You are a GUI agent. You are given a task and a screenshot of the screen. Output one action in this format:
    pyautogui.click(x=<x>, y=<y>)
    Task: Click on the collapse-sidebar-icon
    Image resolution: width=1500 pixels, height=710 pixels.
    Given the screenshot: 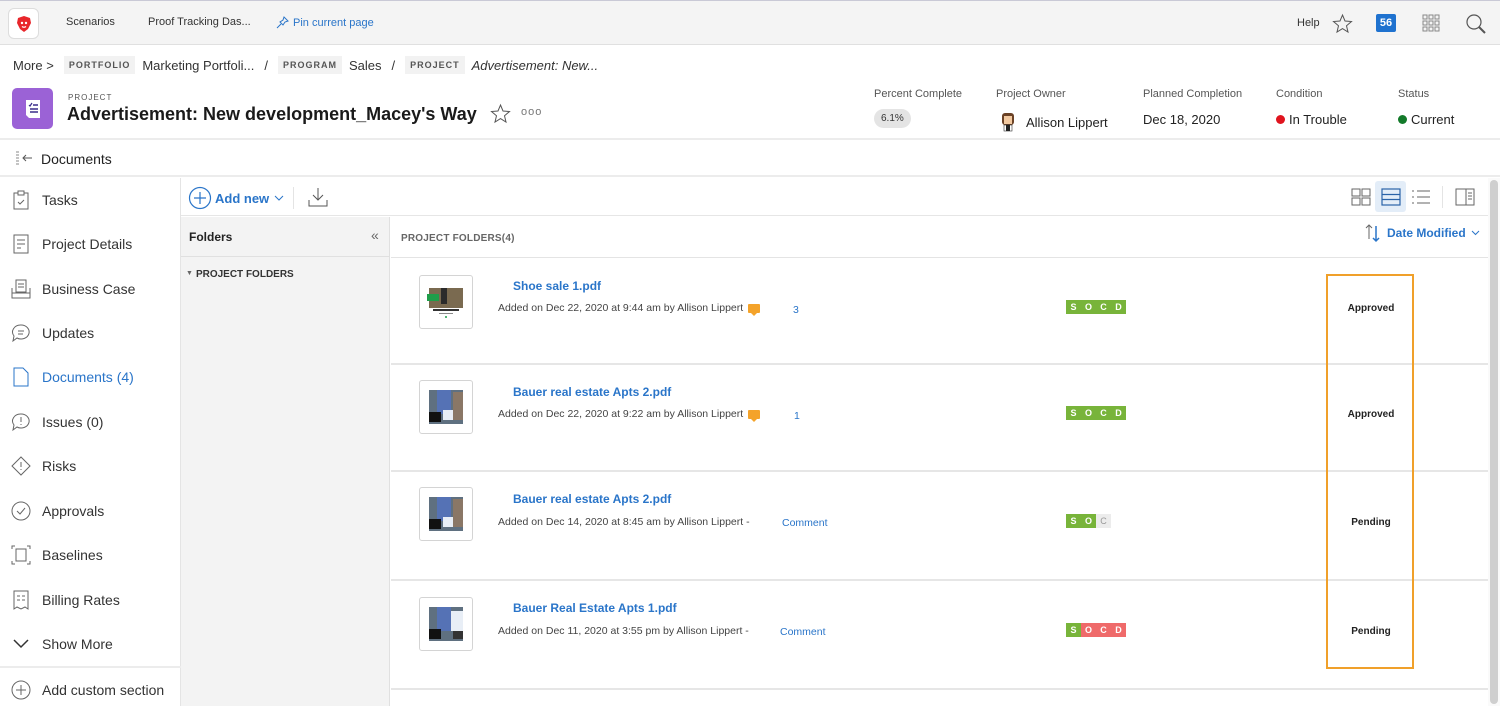 What is the action you would take?
    pyautogui.click(x=25, y=159)
    